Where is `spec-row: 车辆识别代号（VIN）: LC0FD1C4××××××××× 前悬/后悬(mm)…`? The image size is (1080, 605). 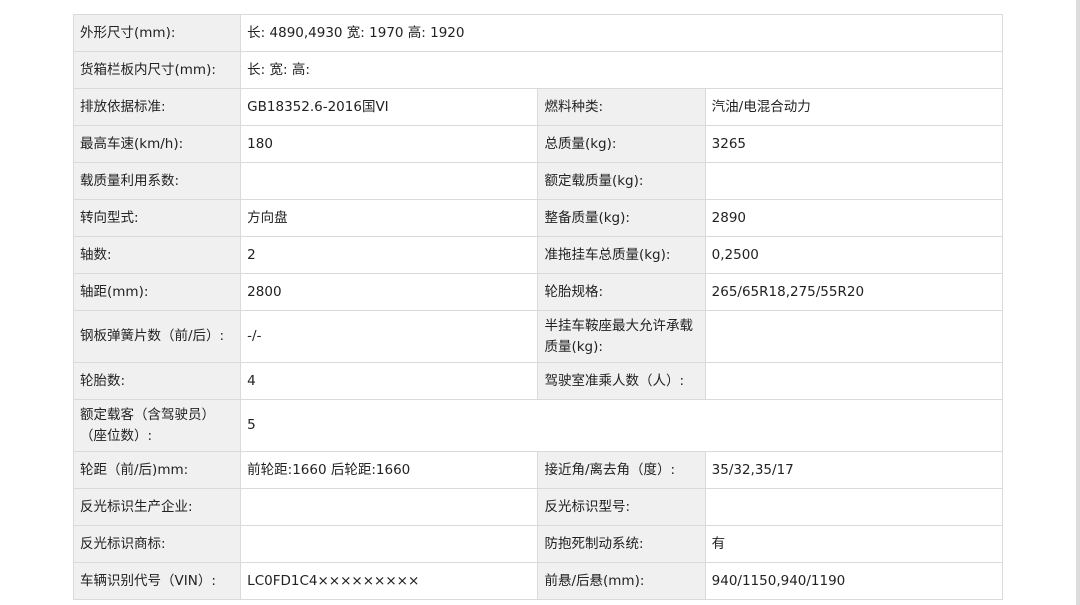
spec-row: 车辆识别代号（VIN）: LC0FD1C4××××××××× 前悬/后悬(mm)… is located at coordinates (538, 581).